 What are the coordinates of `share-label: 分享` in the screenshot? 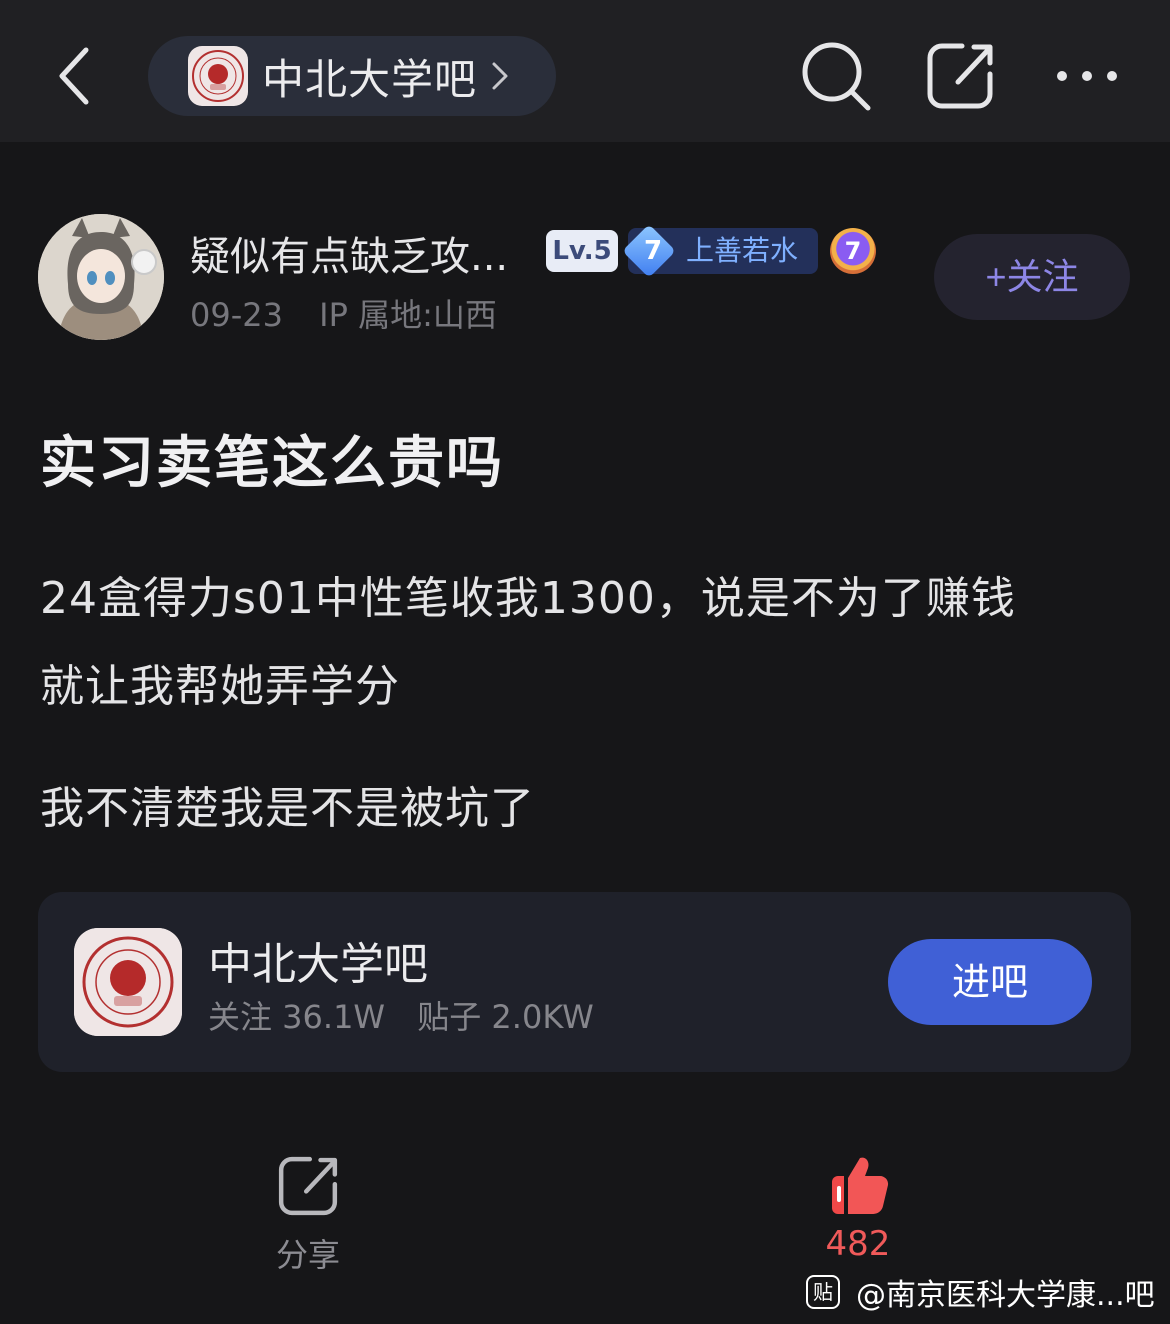 It's located at (307, 1255).